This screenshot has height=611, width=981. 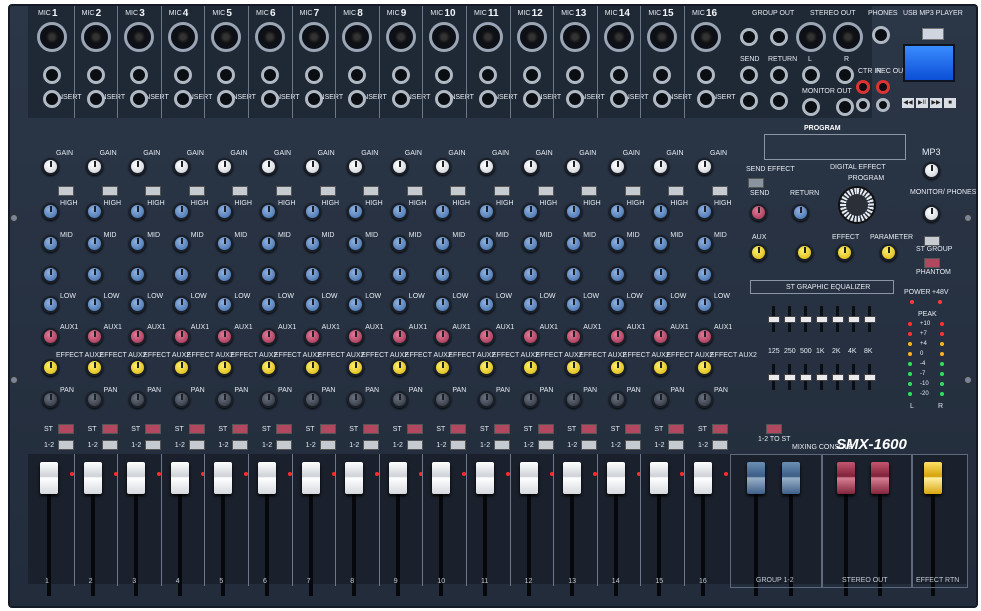 What do you see at coordinates (838, 319) in the screenshot?
I see `geq-l-slider` at bounding box center [838, 319].